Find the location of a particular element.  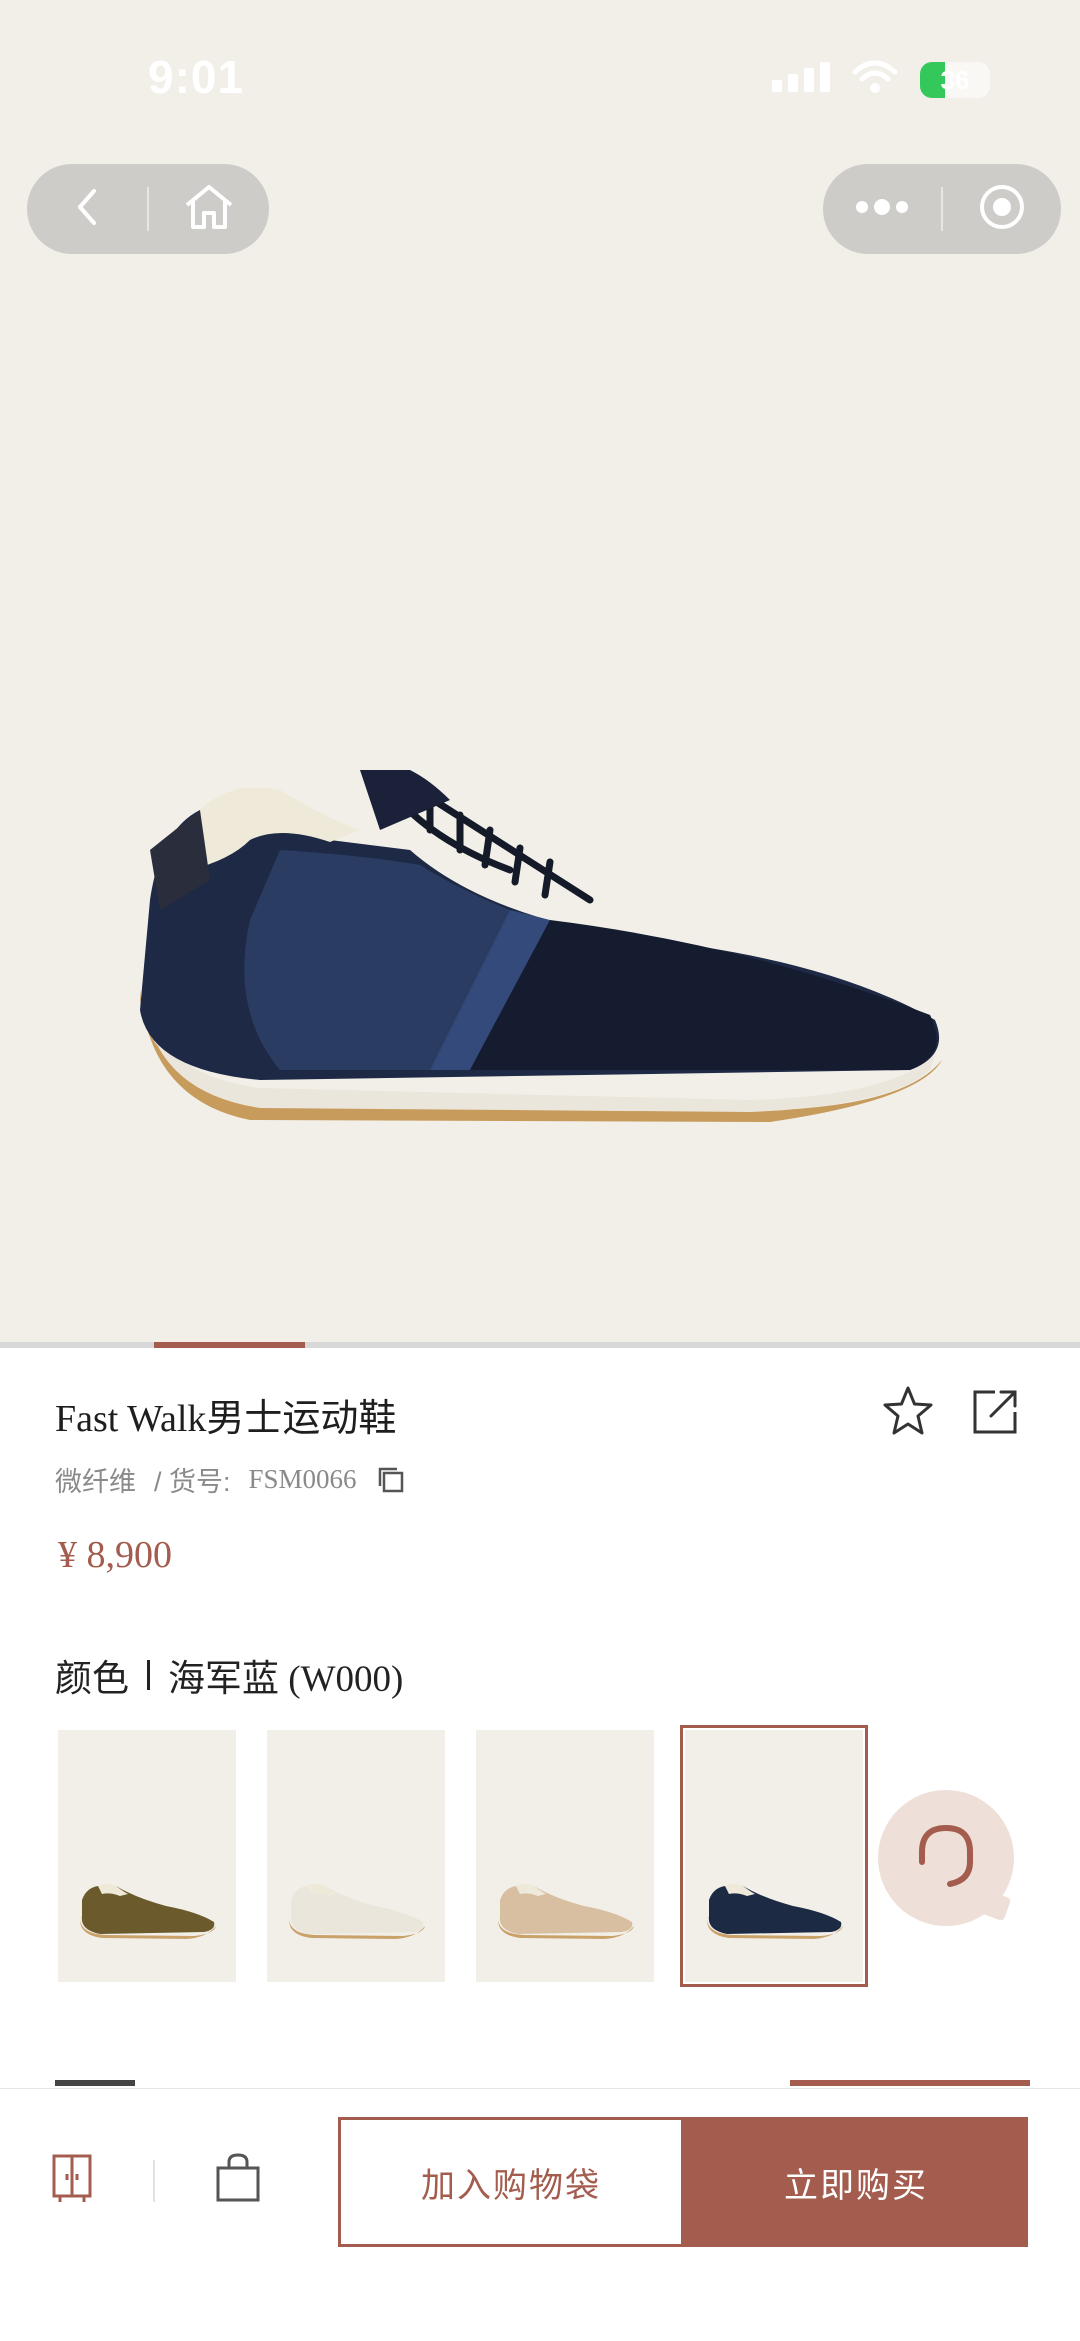

close-miniapp-button is located at coordinates (1002, 209).